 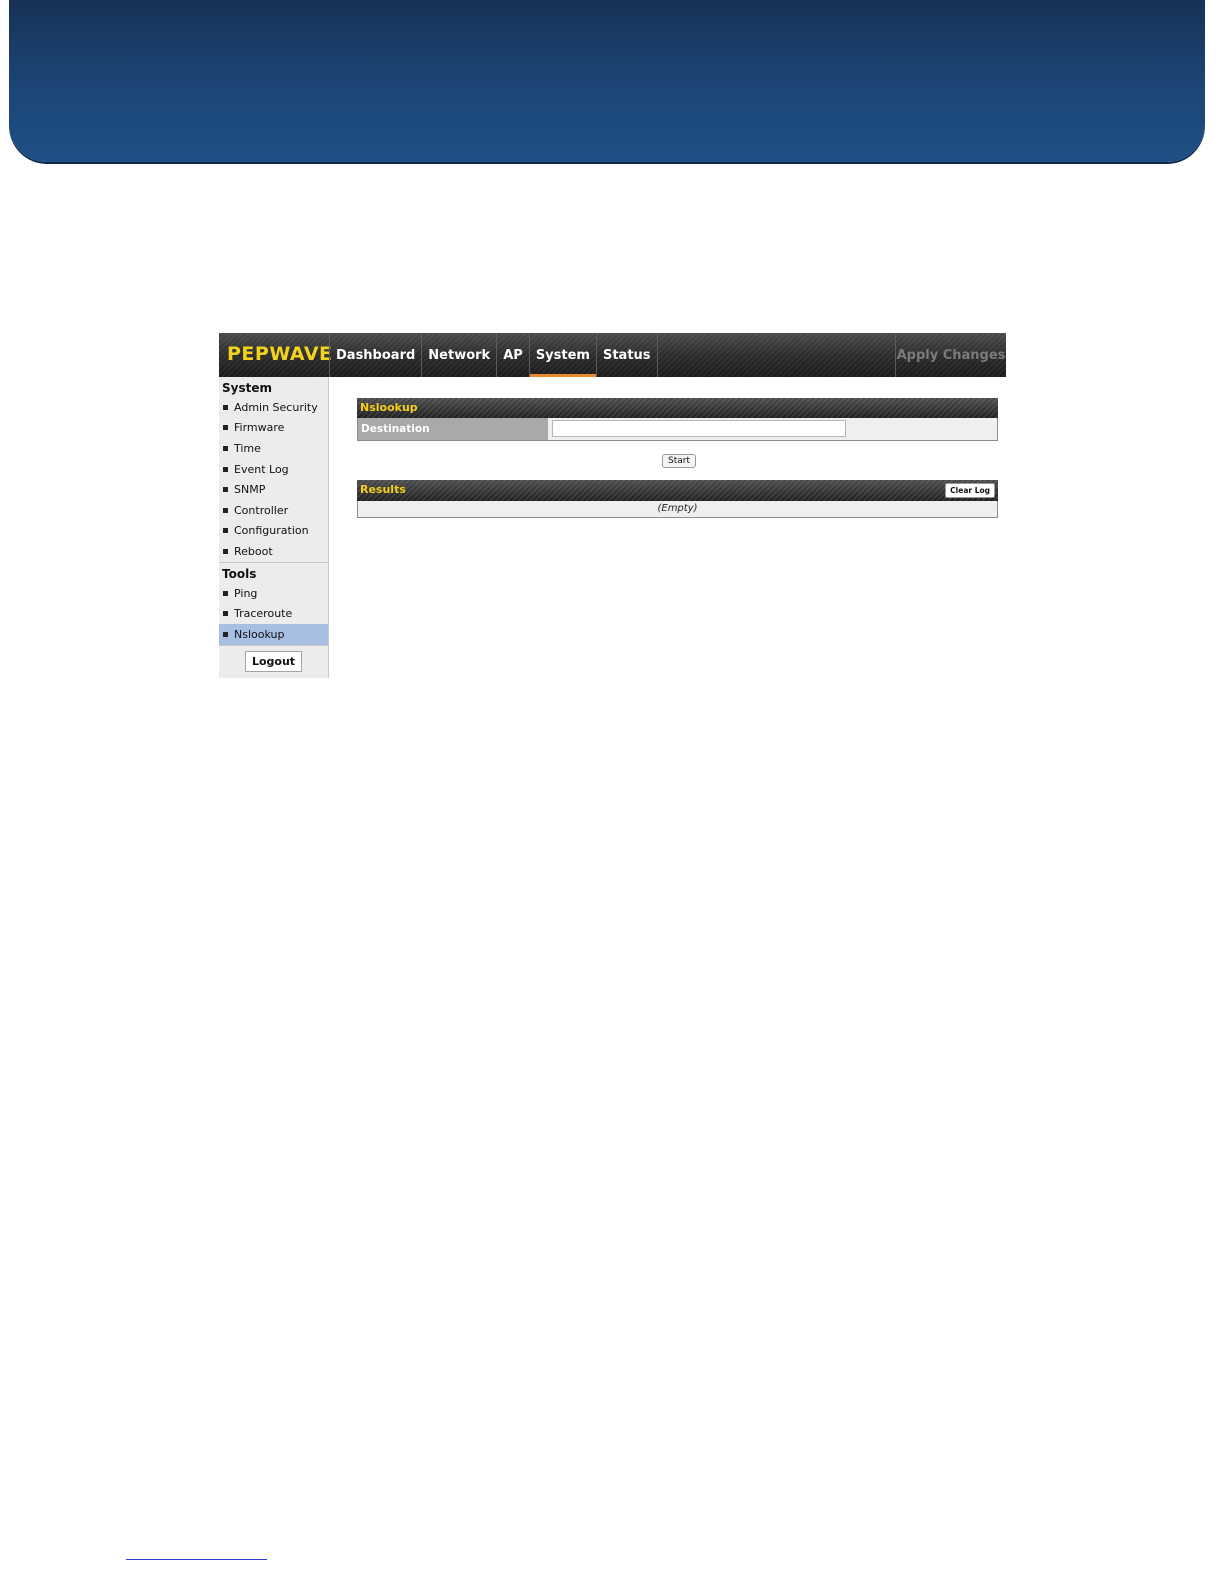 I want to click on results-panel-title: Results Clear Log, so click(x=677, y=490).